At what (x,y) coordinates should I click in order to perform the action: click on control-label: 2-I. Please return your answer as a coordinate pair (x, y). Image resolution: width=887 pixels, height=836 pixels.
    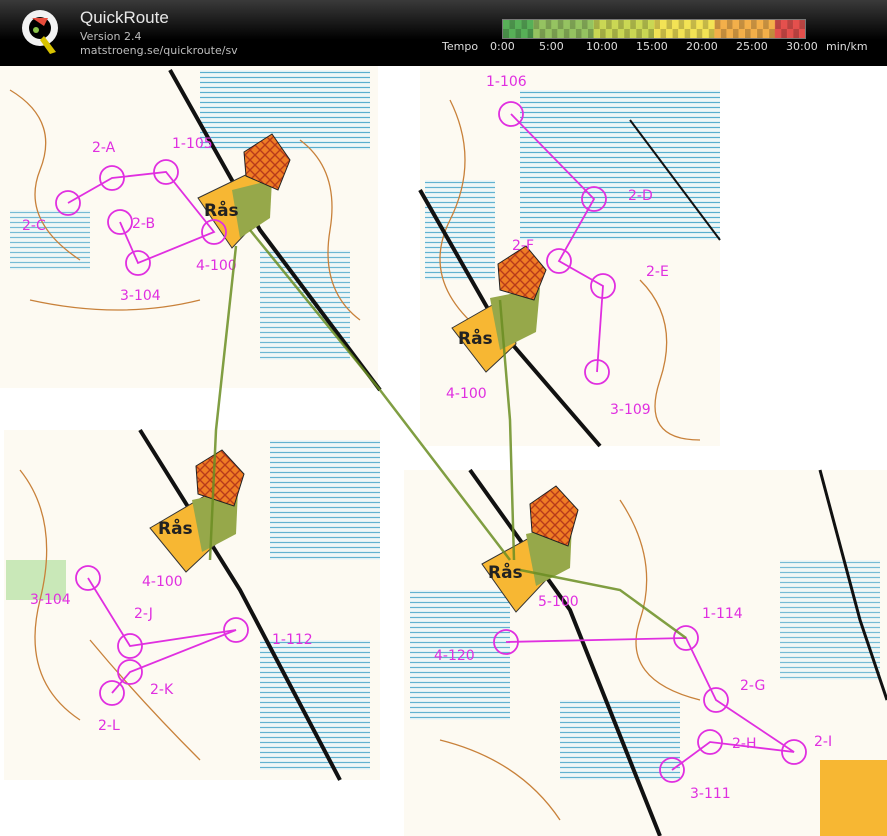
    Looking at the image, I should click on (823, 742).